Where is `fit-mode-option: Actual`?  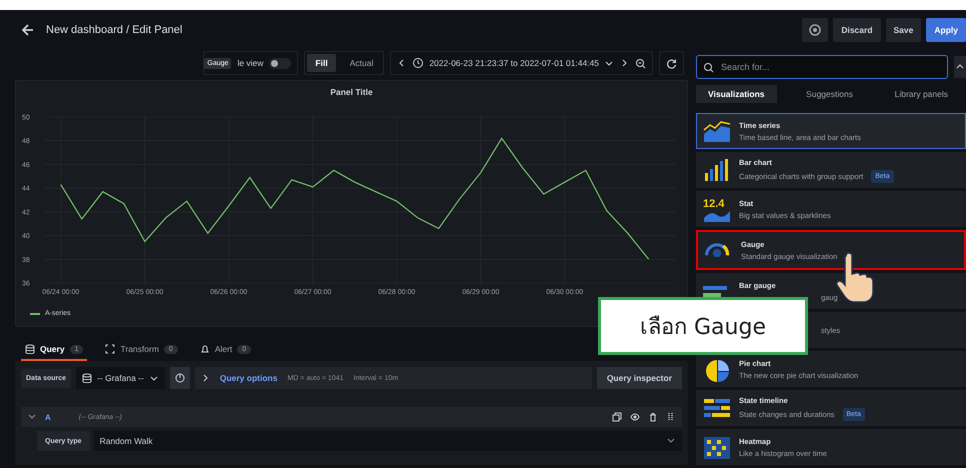
fit-mode-option: Actual is located at coordinates (362, 63).